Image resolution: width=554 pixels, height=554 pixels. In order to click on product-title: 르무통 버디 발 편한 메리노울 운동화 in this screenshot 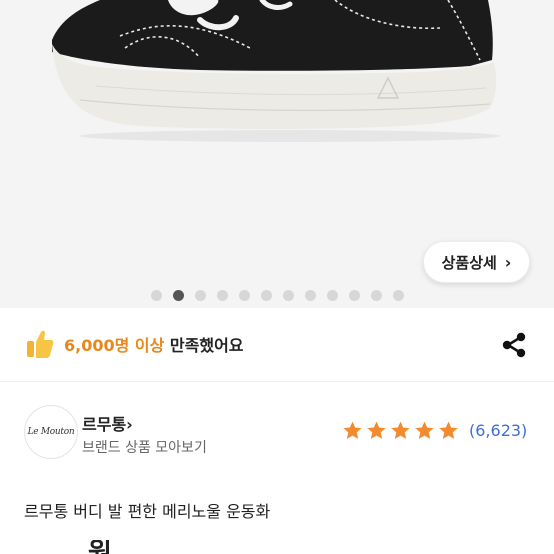, I will do `click(147, 511)`.